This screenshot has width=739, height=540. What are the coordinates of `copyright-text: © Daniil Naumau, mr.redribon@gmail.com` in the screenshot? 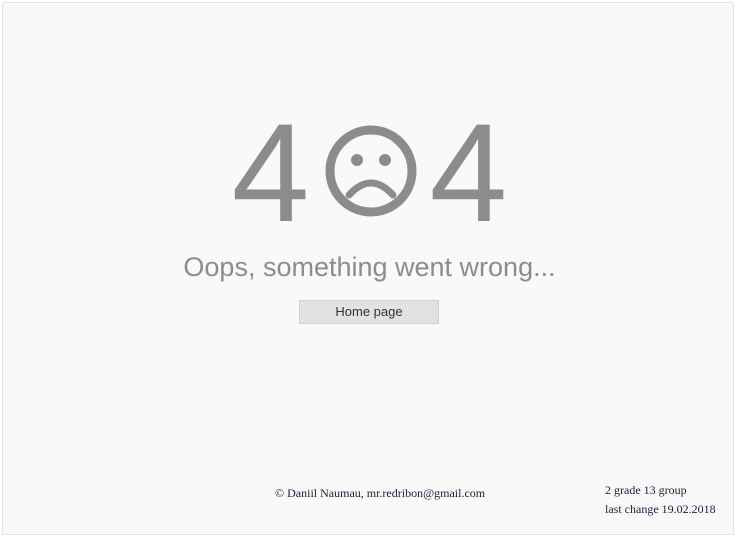 It's located at (380, 493).